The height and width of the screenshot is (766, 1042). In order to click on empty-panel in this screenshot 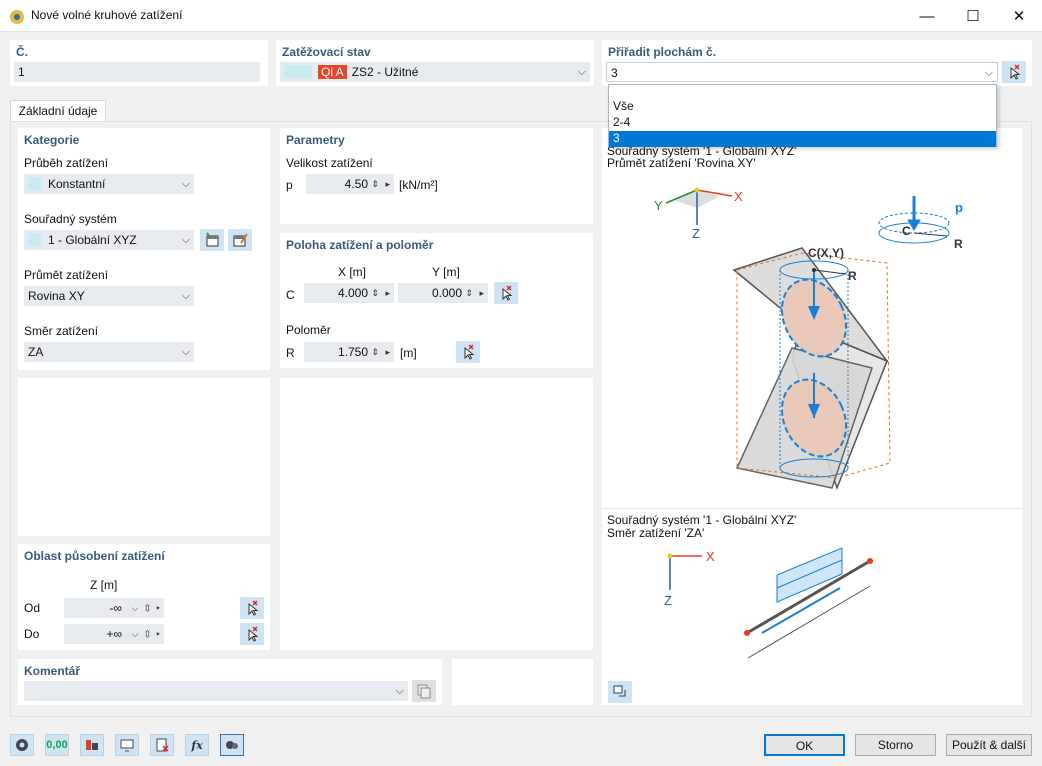, I will do `click(144, 457)`.